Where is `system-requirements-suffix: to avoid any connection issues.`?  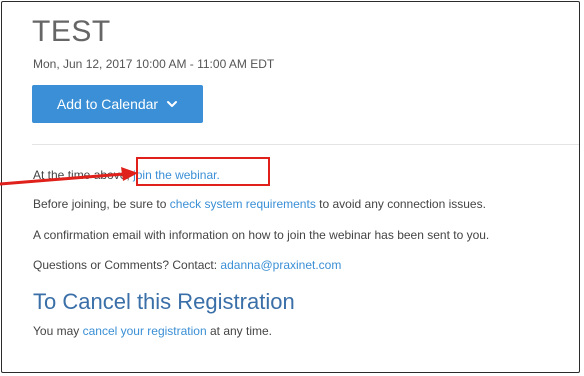 system-requirements-suffix: to avoid any connection issues. is located at coordinates (400, 204).